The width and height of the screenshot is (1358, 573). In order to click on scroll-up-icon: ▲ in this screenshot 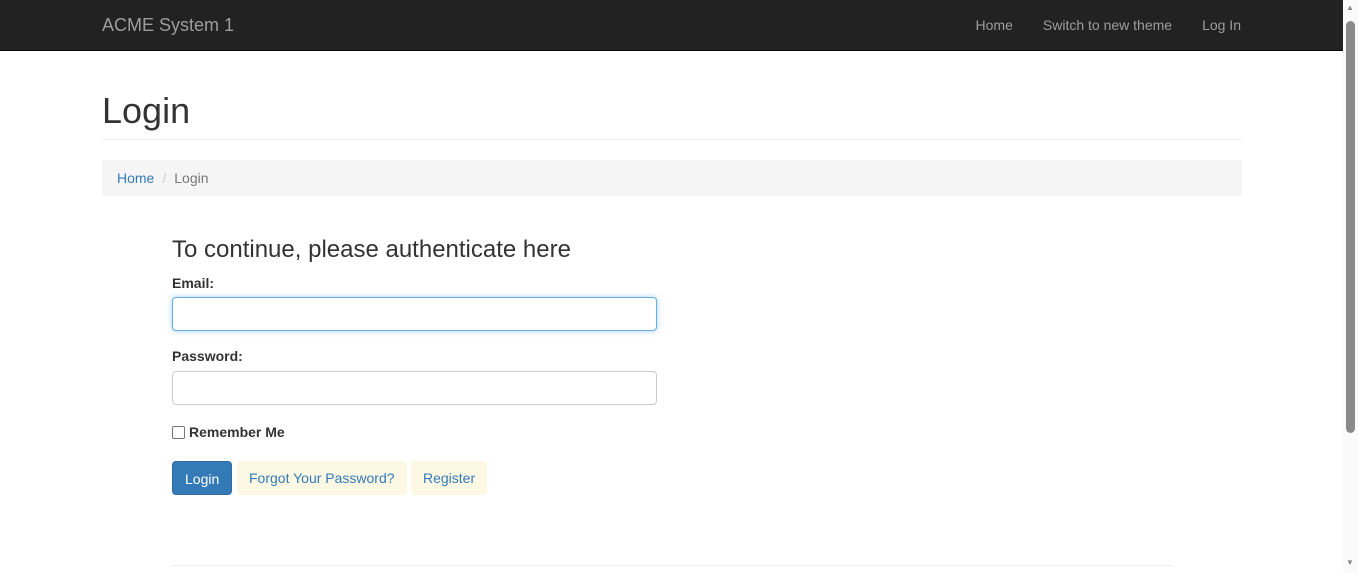, I will do `click(1350, 7)`.